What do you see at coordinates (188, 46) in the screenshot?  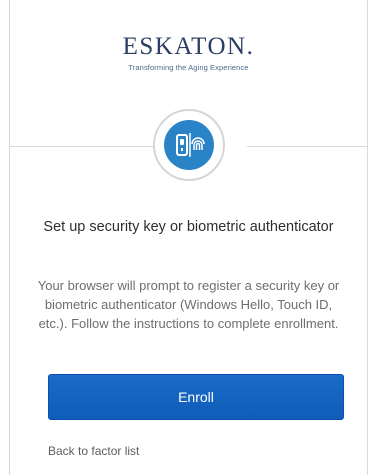 I see `logo-wordmark: ESKATON.` at bounding box center [188, 46].